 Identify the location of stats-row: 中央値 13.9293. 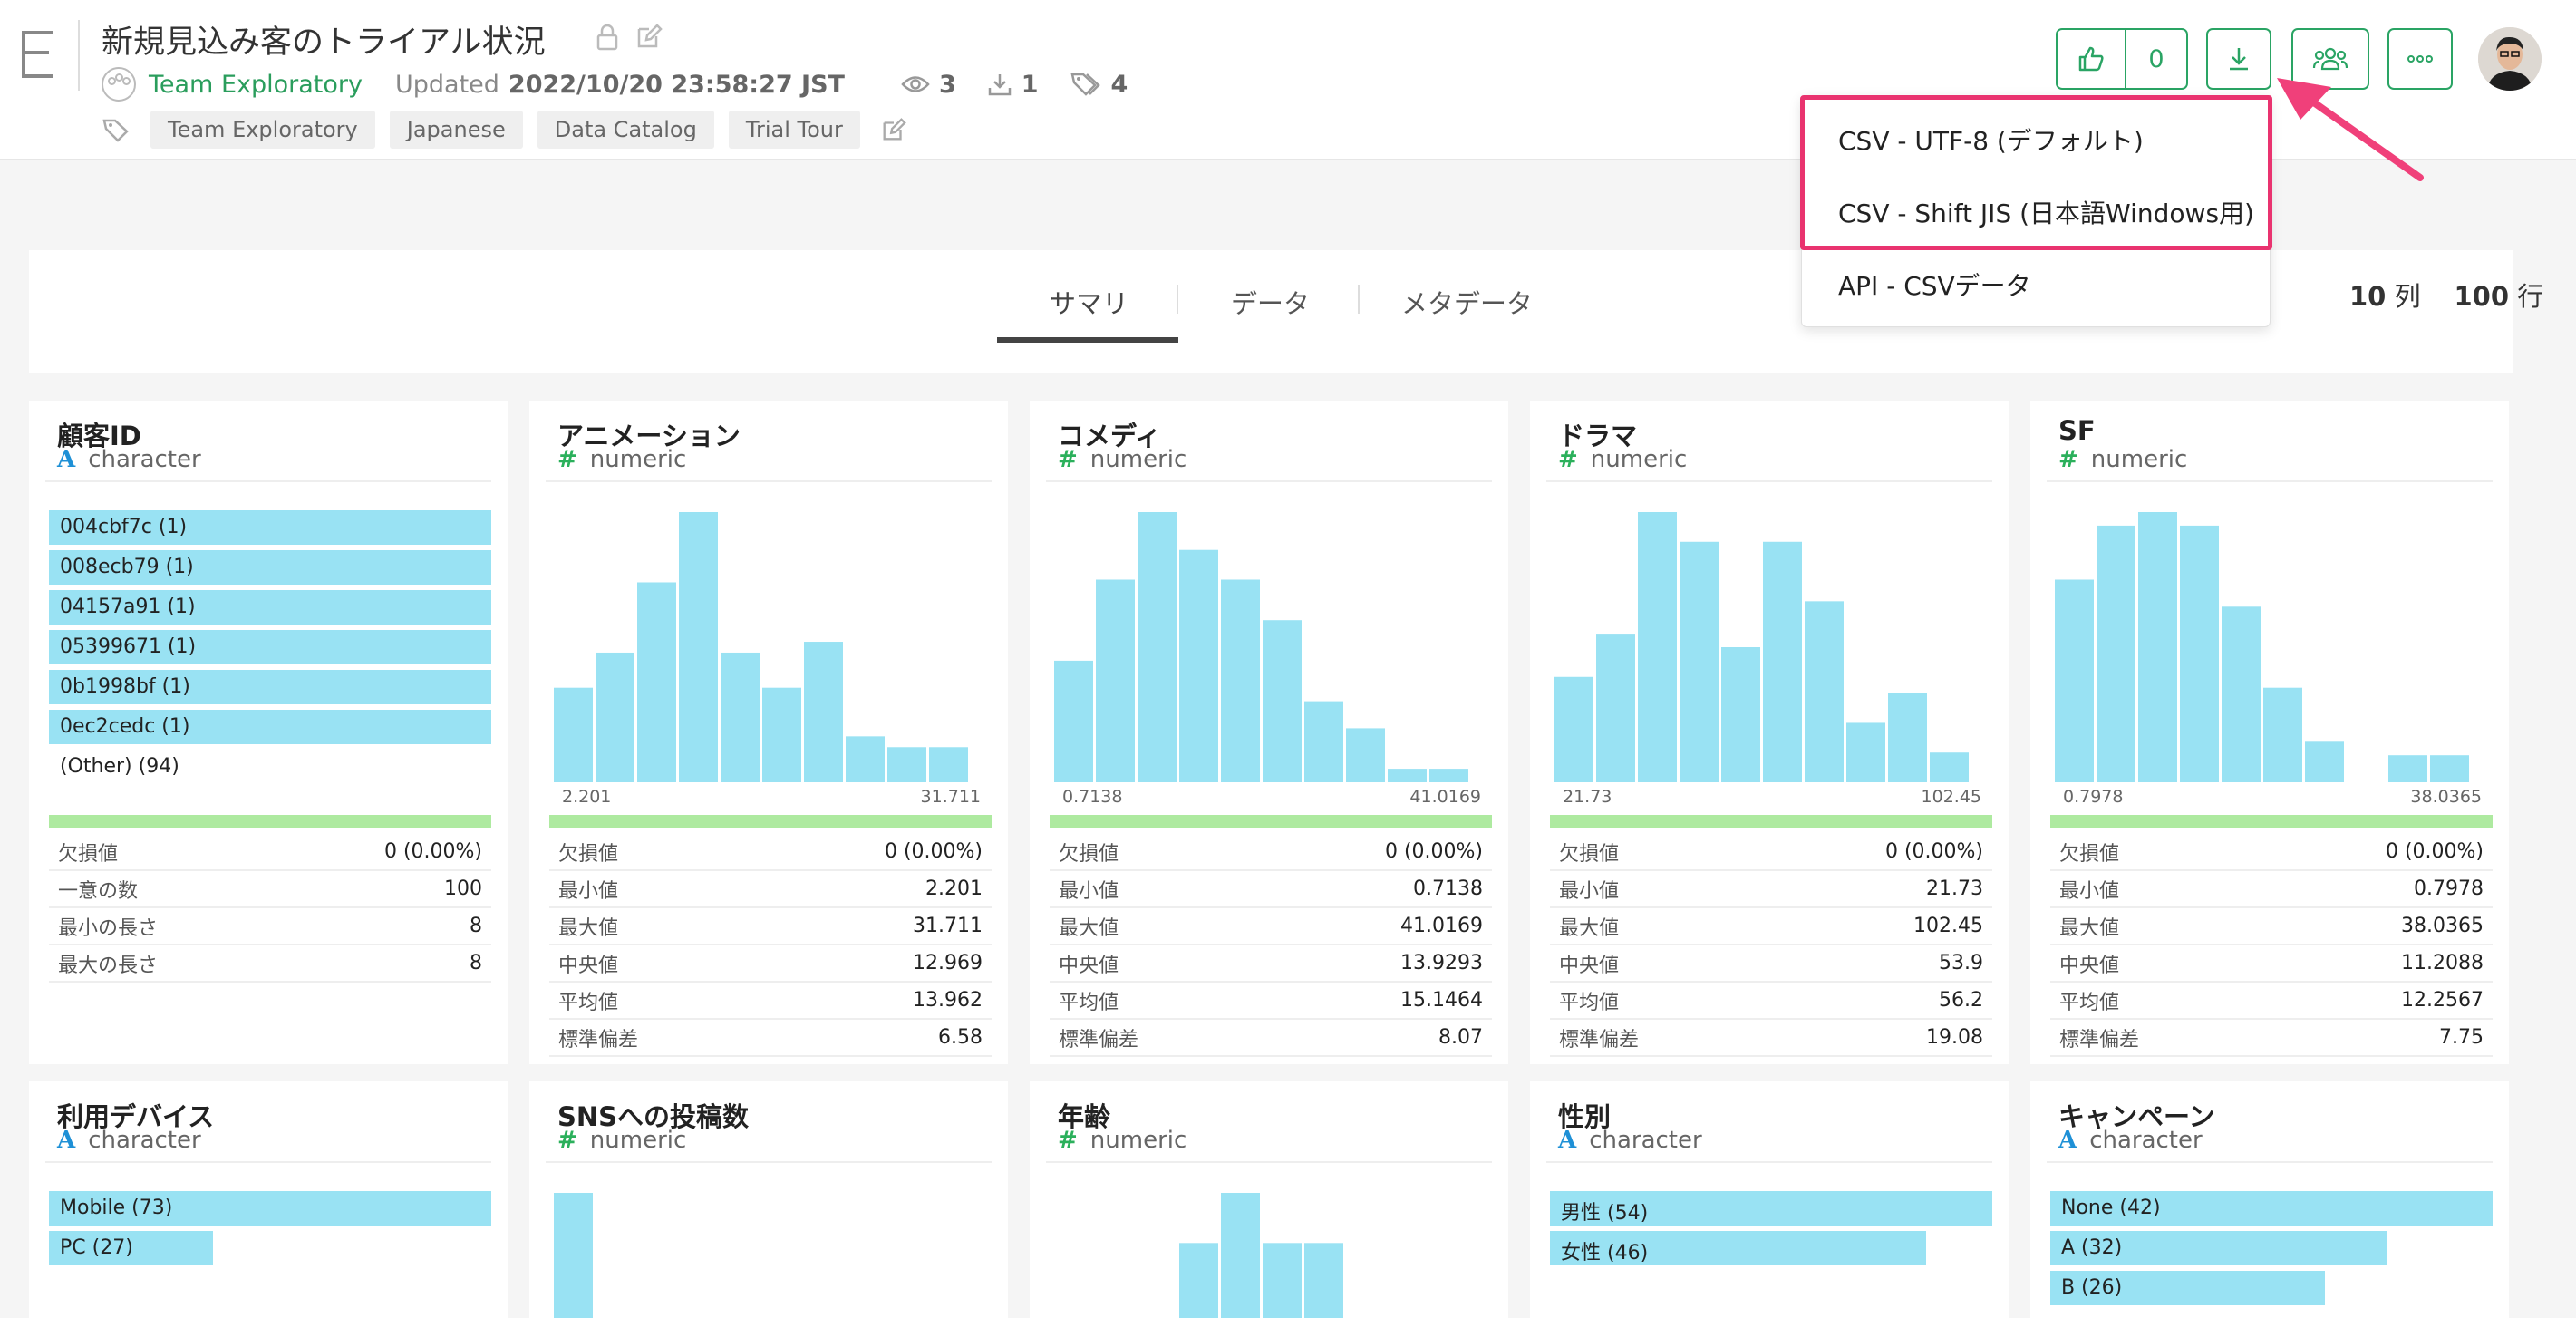
(1271, 964).